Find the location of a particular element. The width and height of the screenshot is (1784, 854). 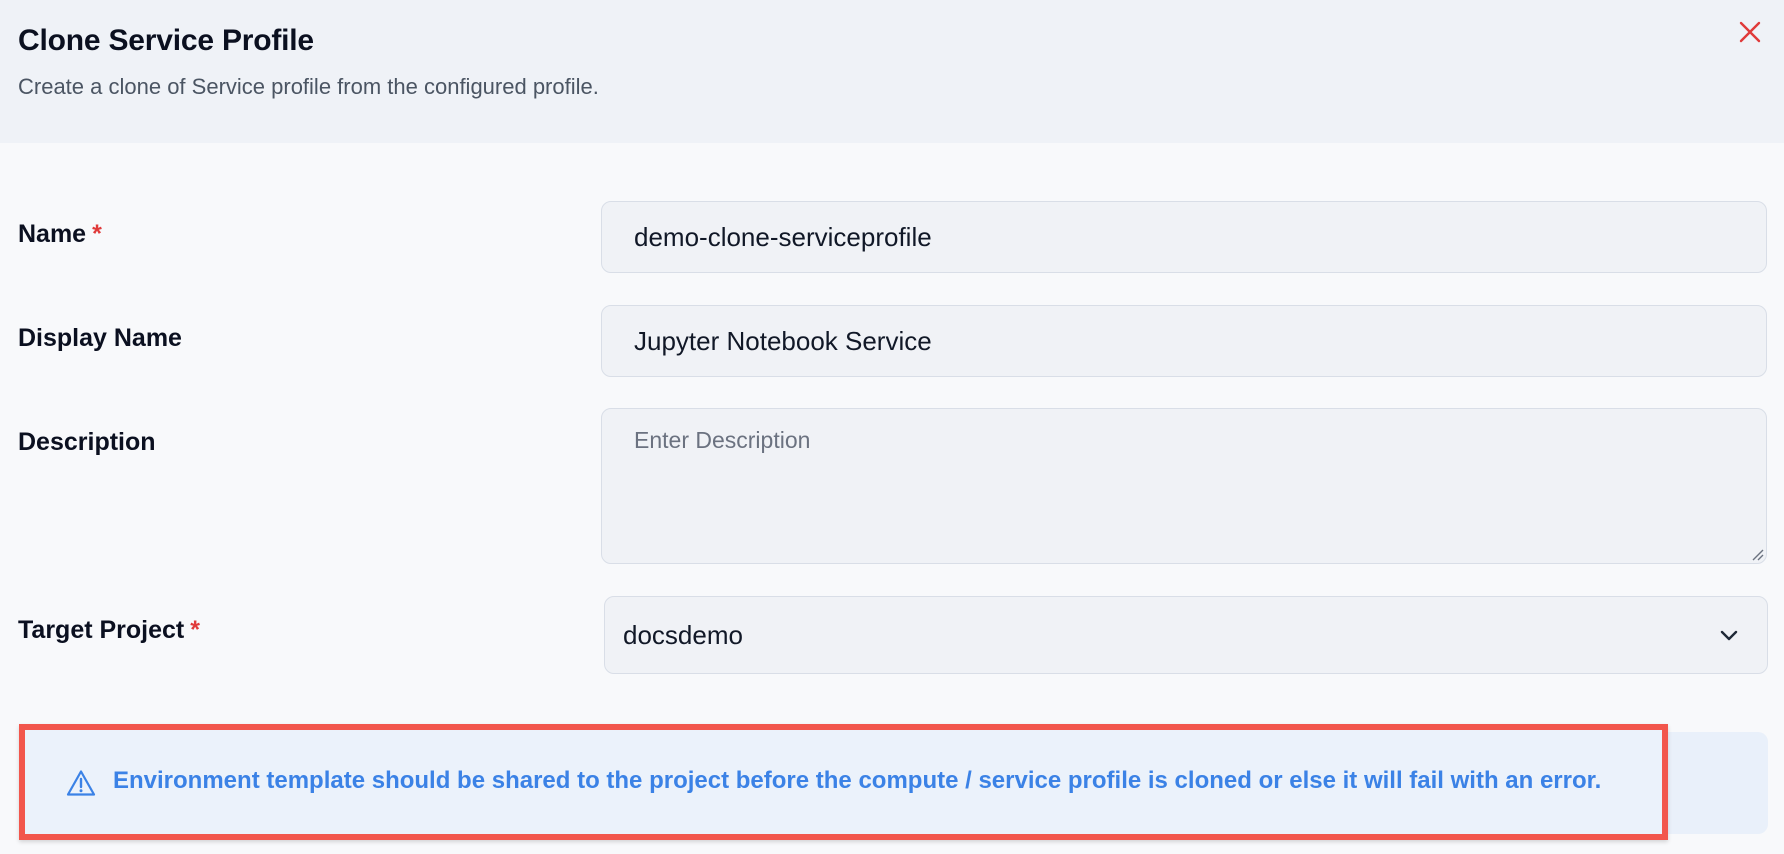

display-name-label: Display Name is located at coordinates (100, 338).